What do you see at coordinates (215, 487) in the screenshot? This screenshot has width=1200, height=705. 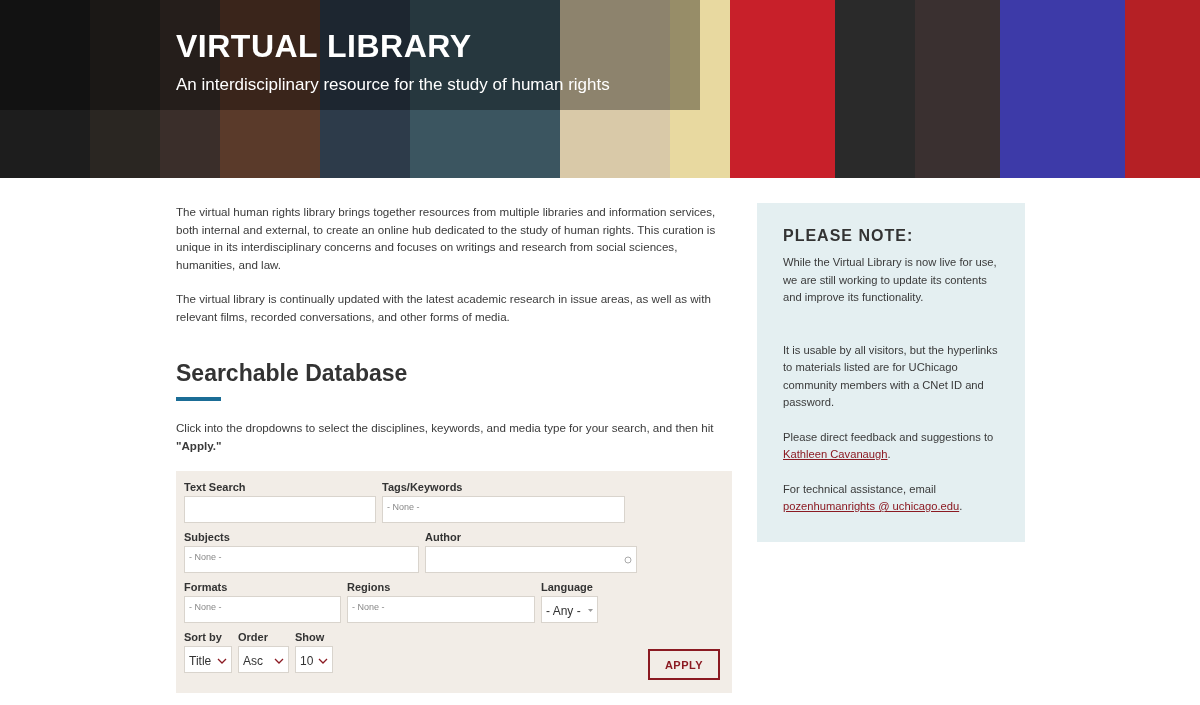 I see `field-label: Text Search` at bounding box center [215, 487].